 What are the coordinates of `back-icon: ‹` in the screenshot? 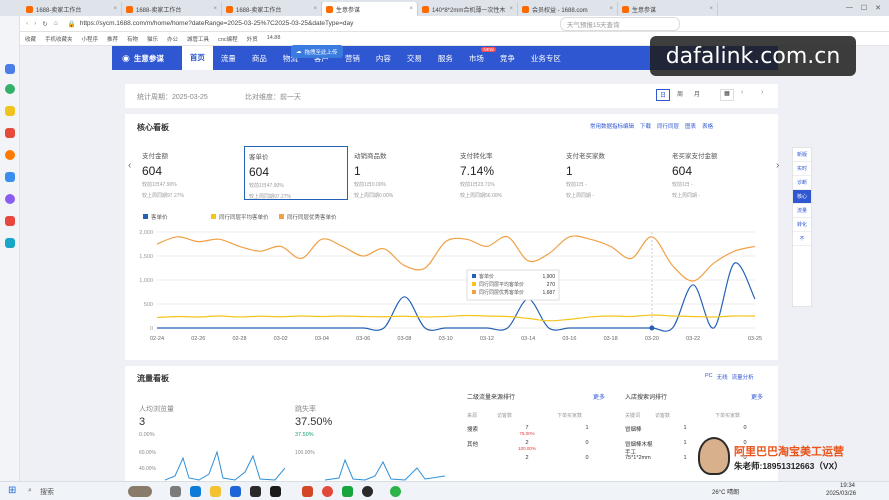 It's located at (27, 23).